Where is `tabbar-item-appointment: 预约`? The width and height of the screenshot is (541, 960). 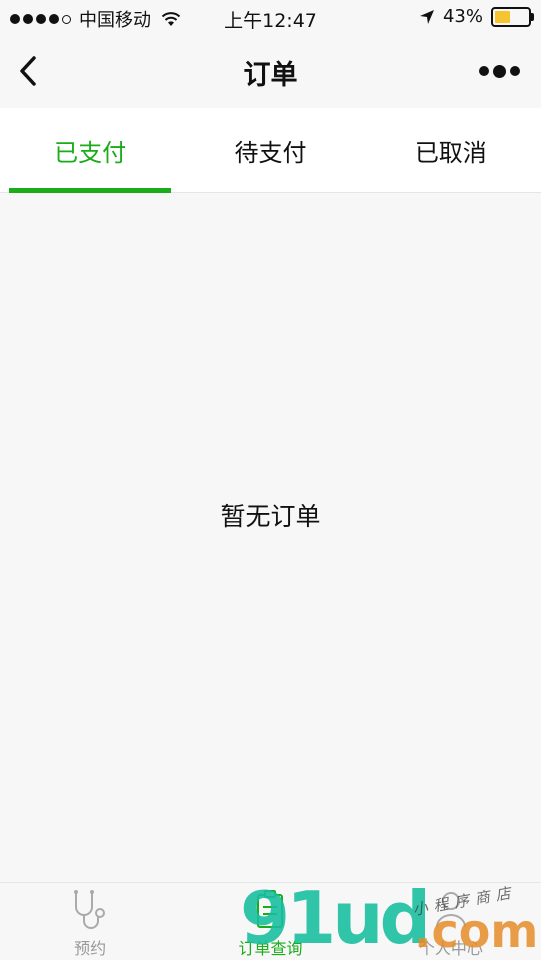 tabbar-item-appointment: 预约 is located at coordinates (90, 921).